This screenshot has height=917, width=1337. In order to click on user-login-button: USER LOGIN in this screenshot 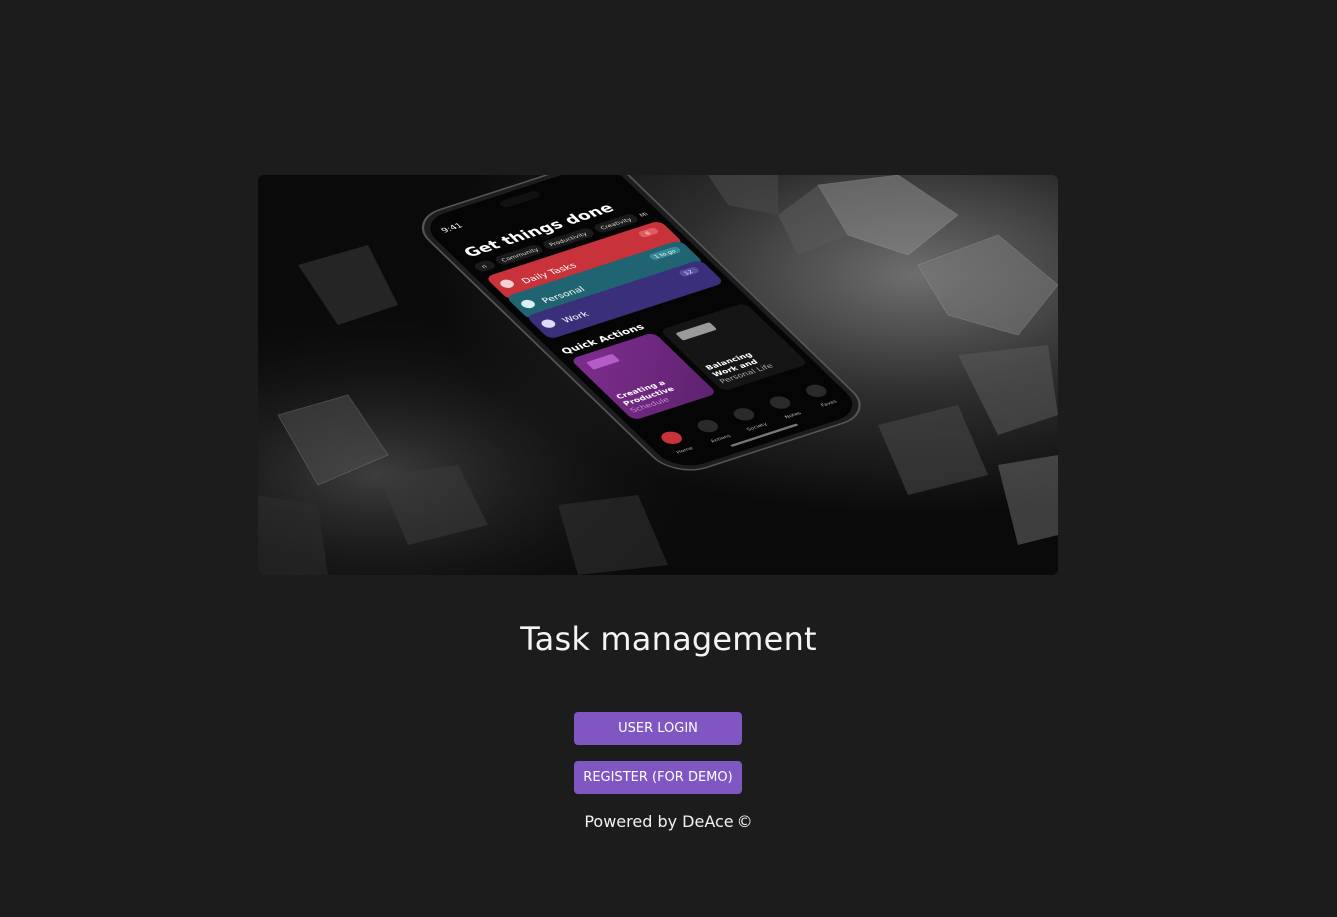, I will do `click(658, 728)`.